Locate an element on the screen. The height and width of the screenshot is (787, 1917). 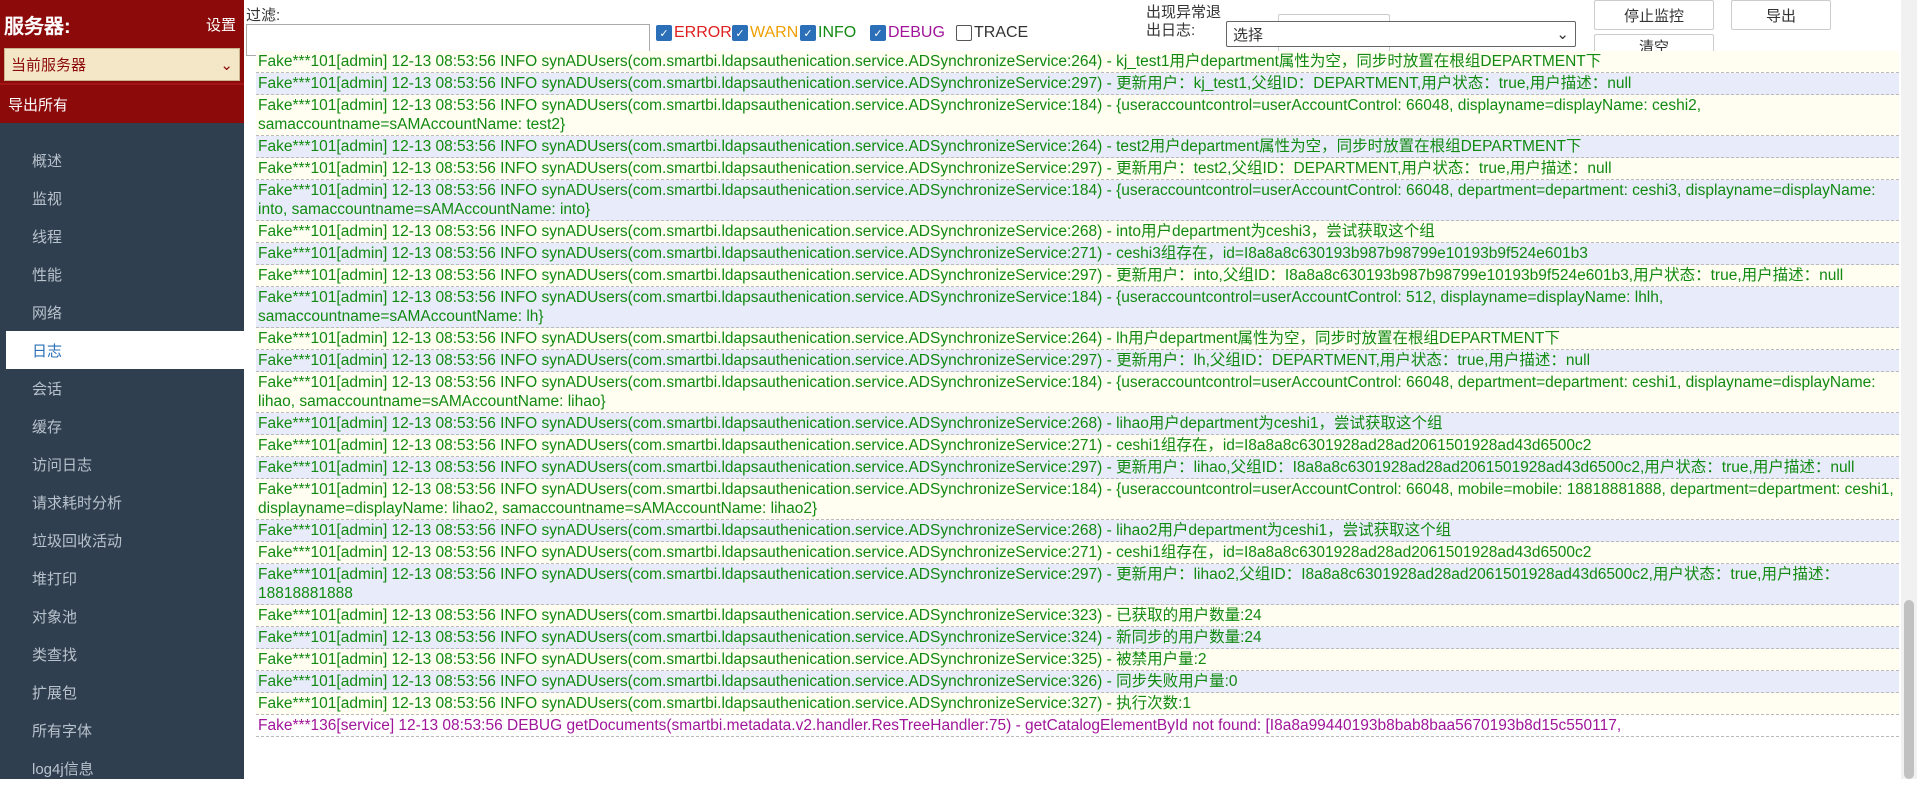
level-checkbox-trace: TRACE is located at coordinates (992, 33).